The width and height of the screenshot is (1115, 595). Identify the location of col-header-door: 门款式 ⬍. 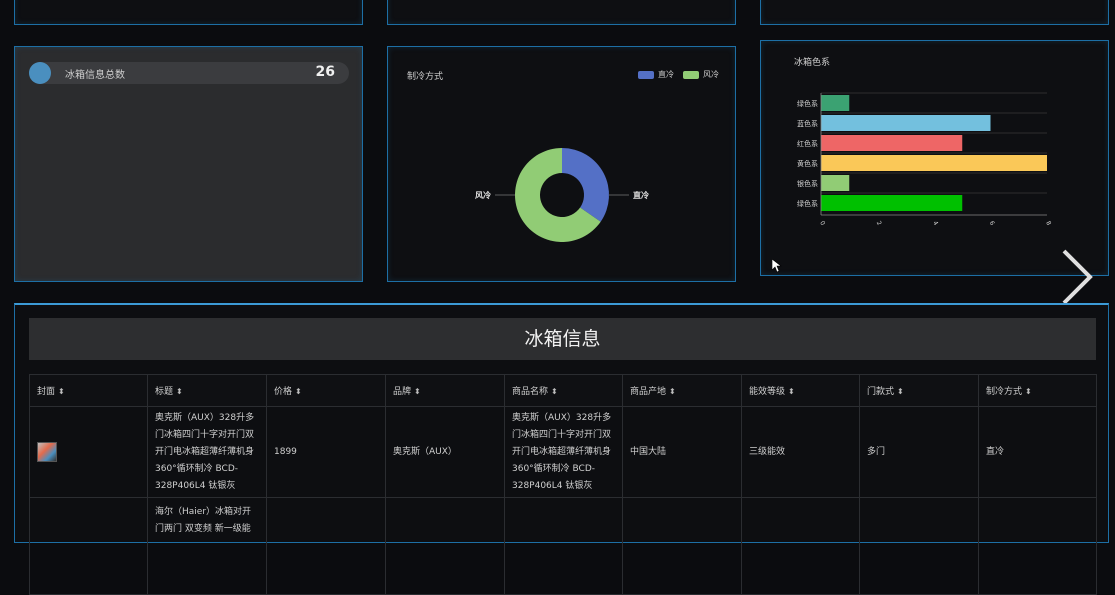
(919, 390).